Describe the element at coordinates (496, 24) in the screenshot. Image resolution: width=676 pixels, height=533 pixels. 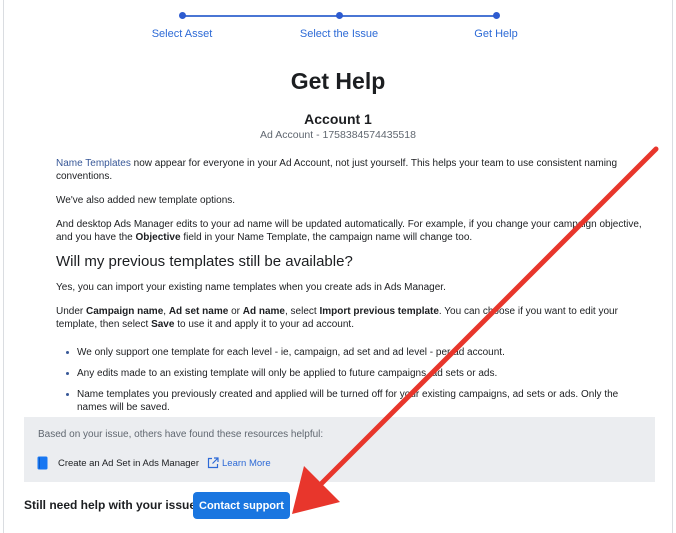
I see `step-get-help: Get Help` at that location.